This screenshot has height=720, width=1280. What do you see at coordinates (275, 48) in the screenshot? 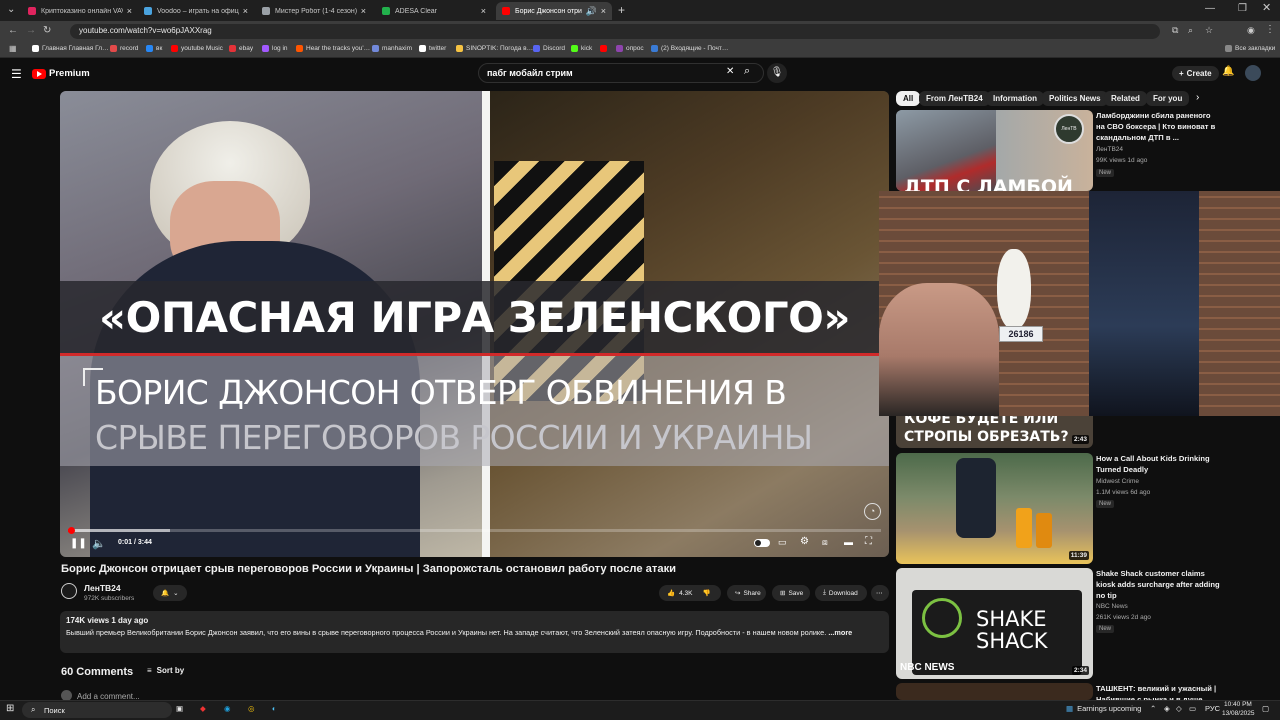
I see `bookmark-item: log in` at bounding box center [275, 48].